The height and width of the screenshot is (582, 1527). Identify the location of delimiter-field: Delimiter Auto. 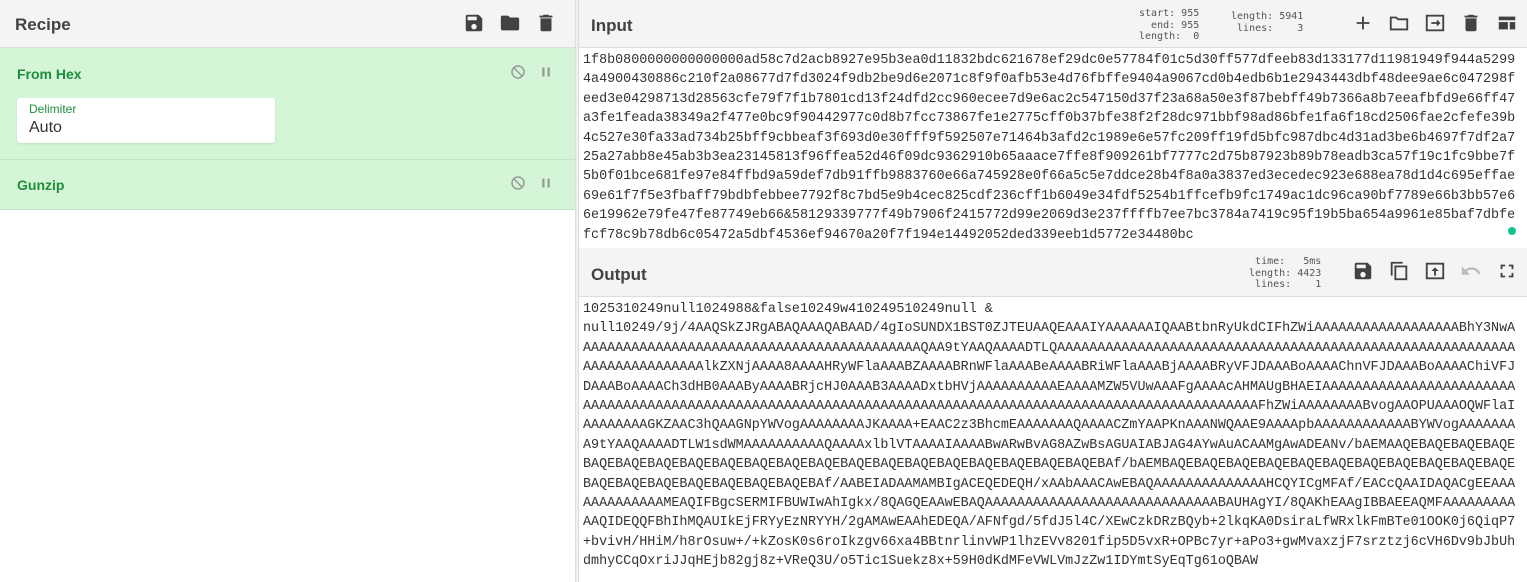
(146, 120).